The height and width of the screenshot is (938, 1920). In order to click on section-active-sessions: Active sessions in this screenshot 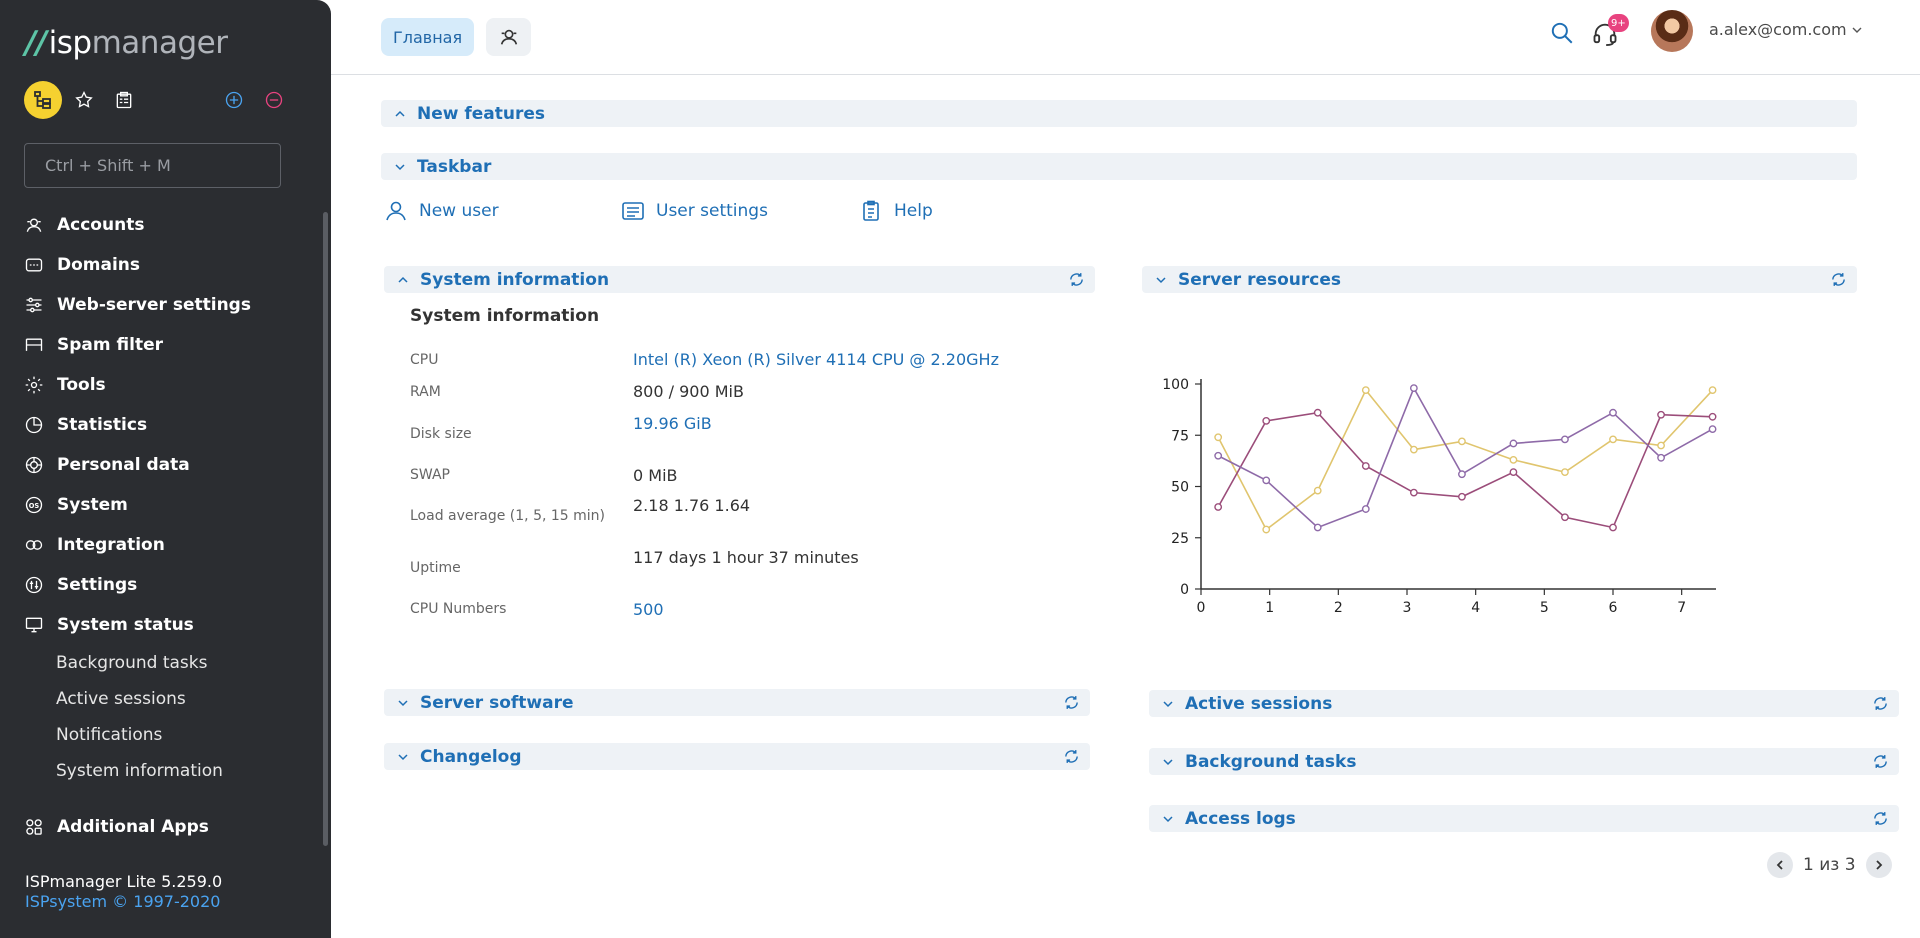, I will do `click(1524, 703)`.